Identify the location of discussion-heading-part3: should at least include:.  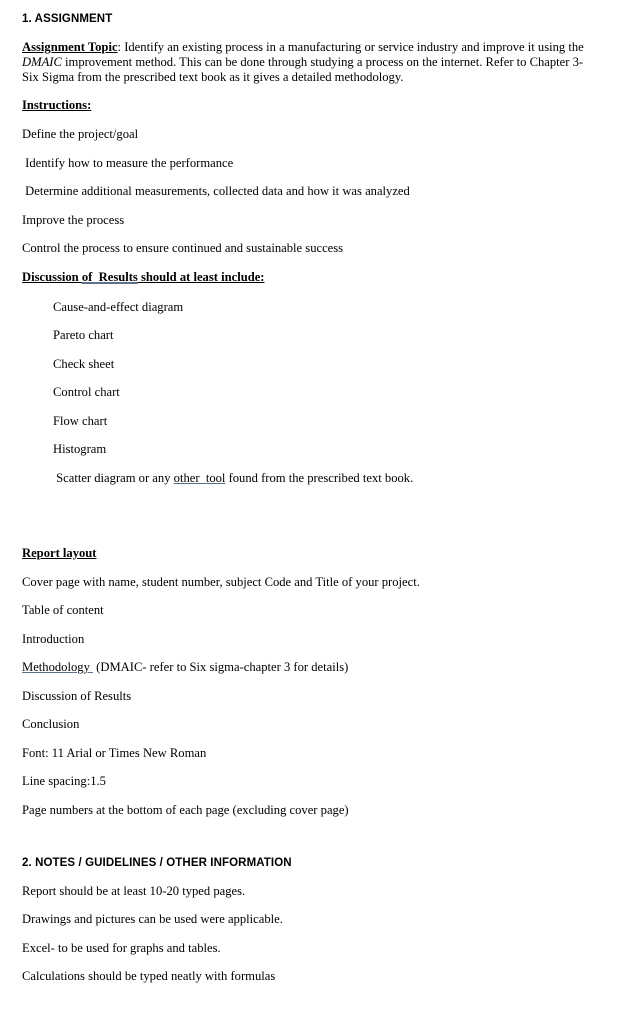
(201, 276).